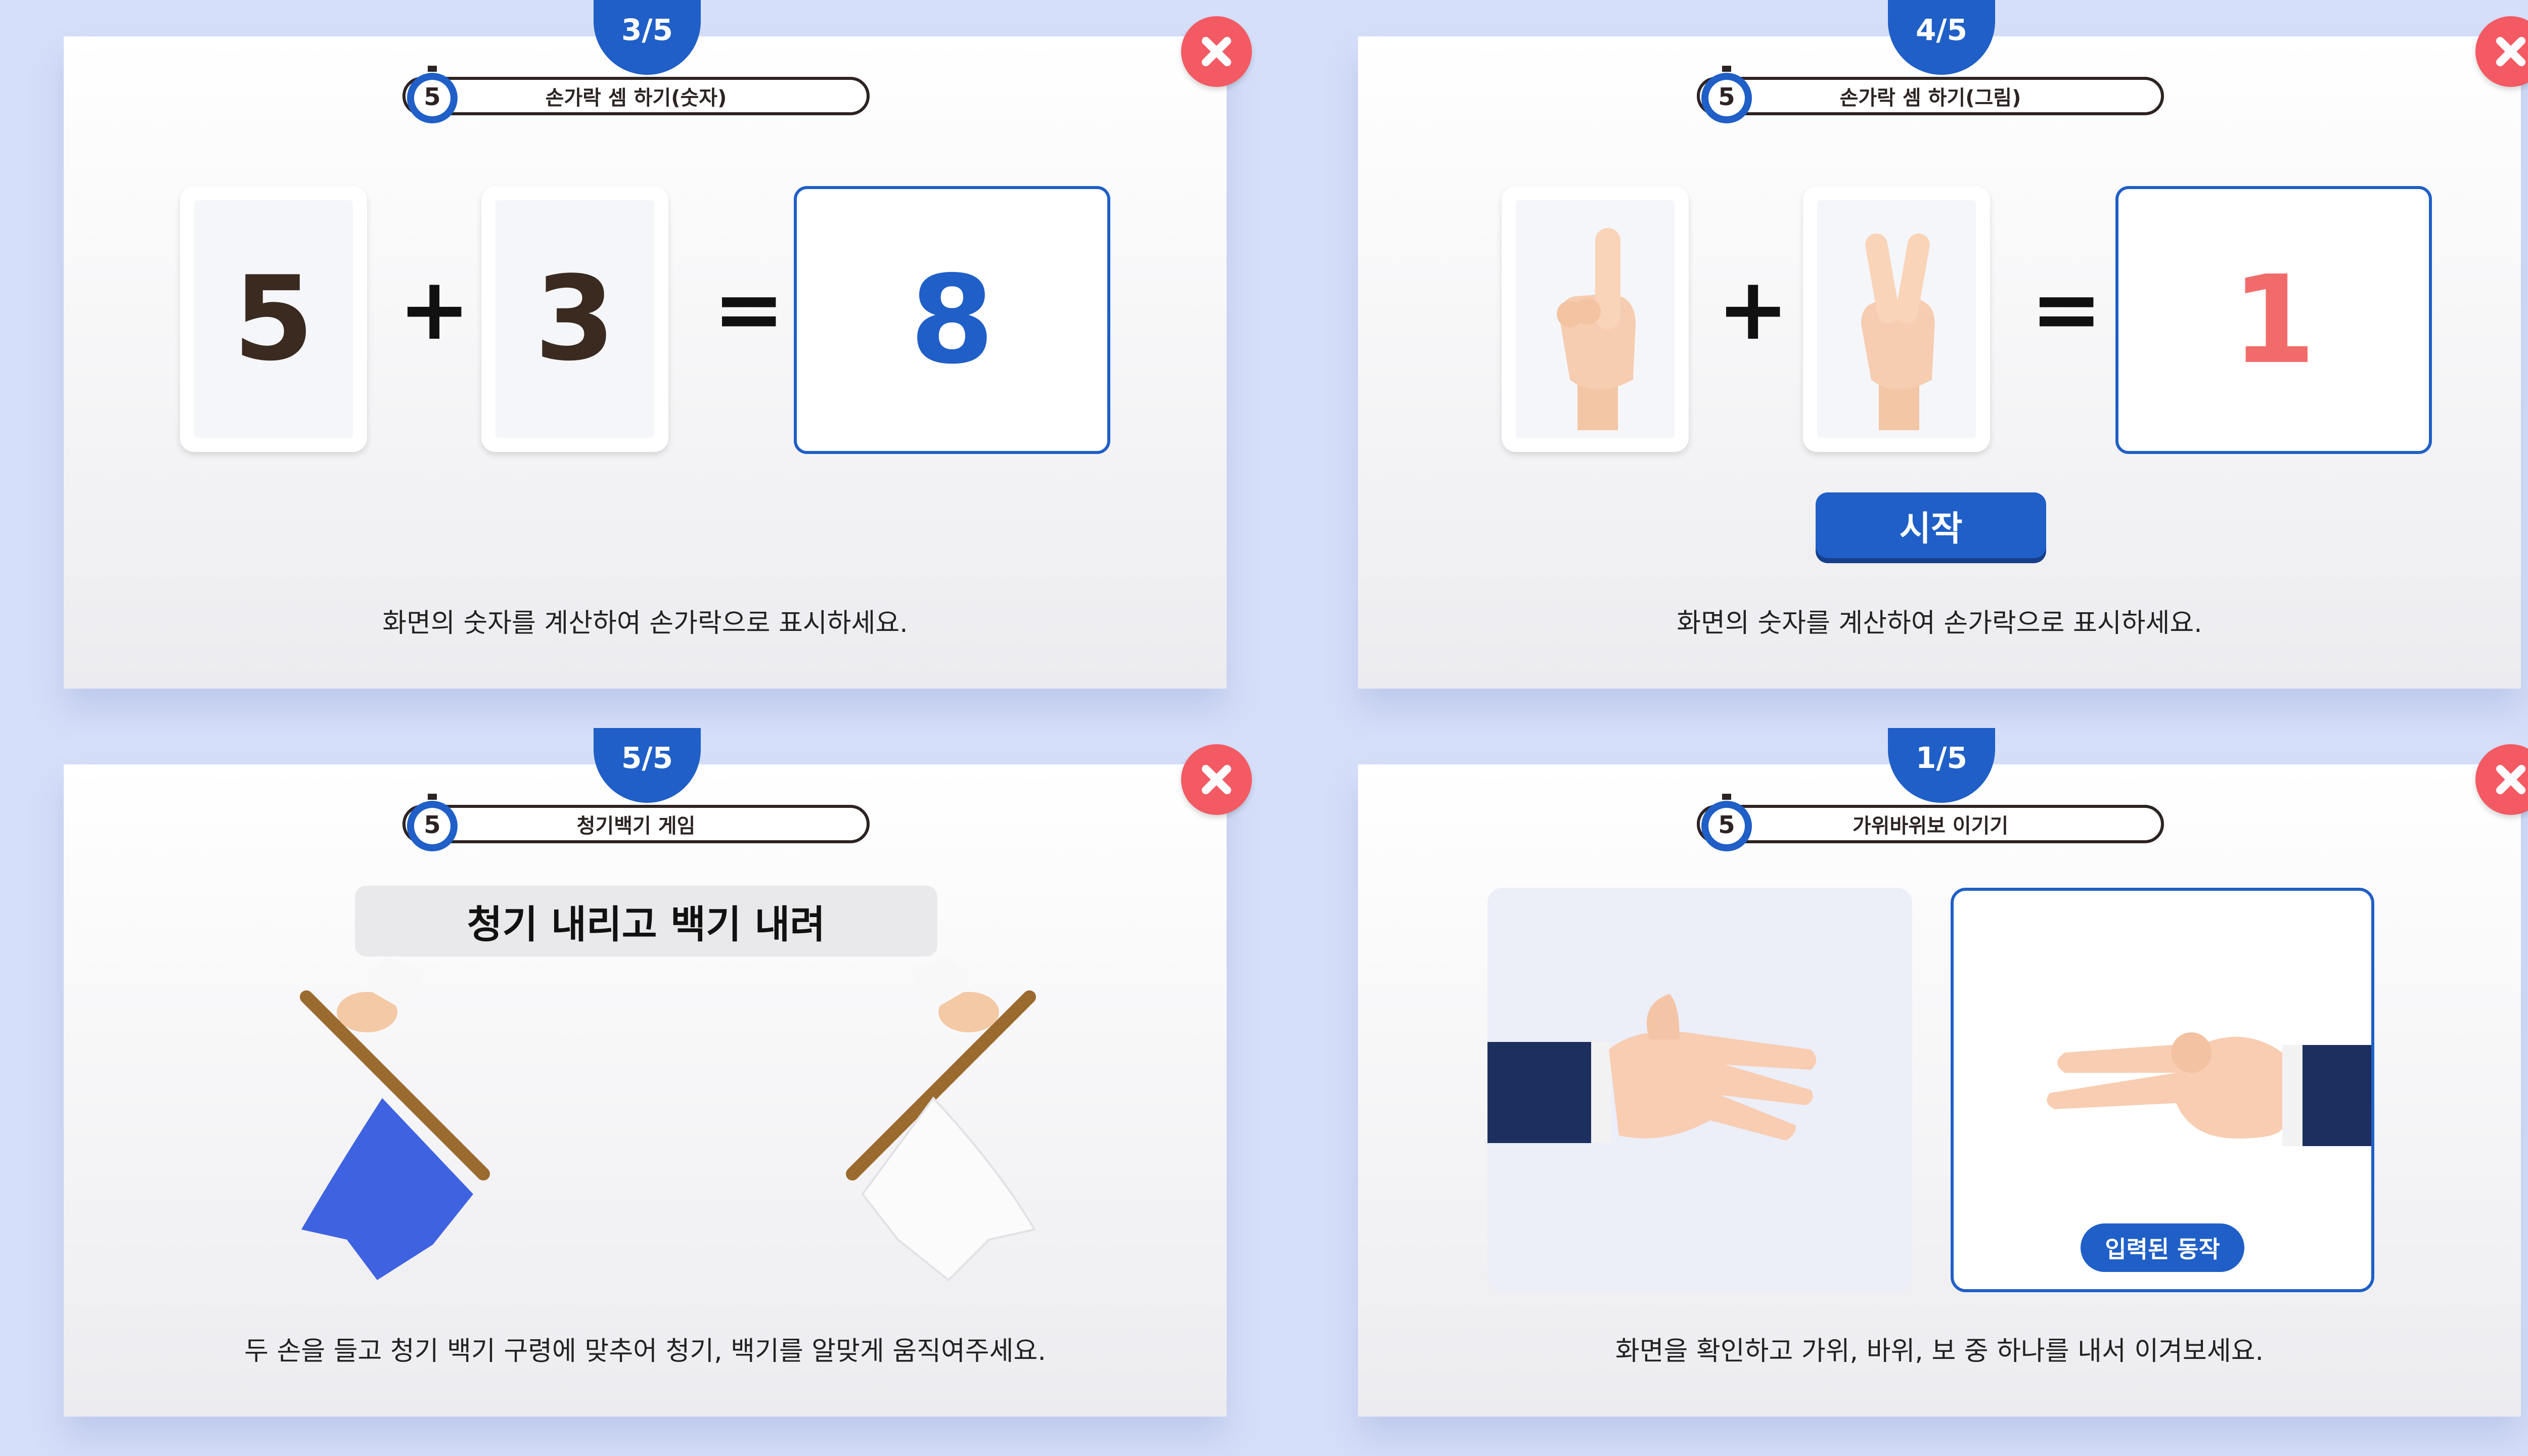 This screenshot has height=1456, width=2528. What do you see at coordinates (1940, 1351) in the screenshot?
I see `instruction-text: 화면을 확인하고 가위, 바위, 보 중 하나를 내서 이겨보세요.` at bounding box center [1940, 1351].